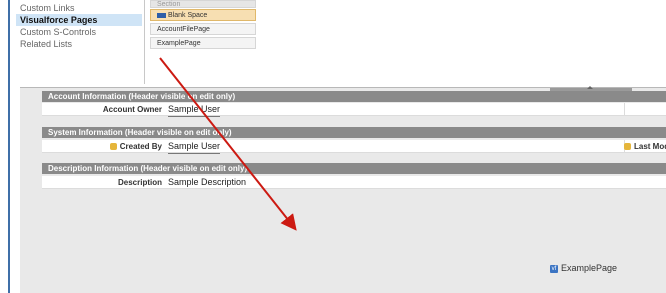  What do you see at coordinates (354, 110) in the screenshot?
I see `field-row-account-owner: Account Owner Sample User (` at bounding box center [354, 110].